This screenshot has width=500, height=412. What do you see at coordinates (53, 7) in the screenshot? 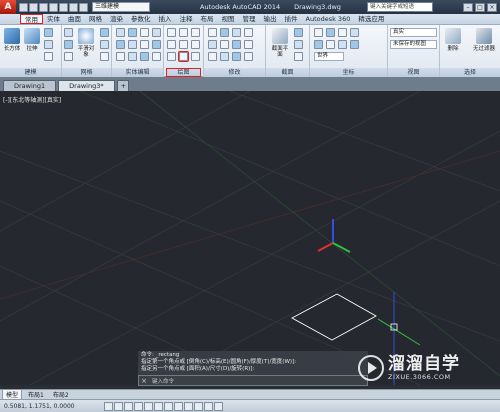
I see `save-as-icon` at bounding box center [53, 7].